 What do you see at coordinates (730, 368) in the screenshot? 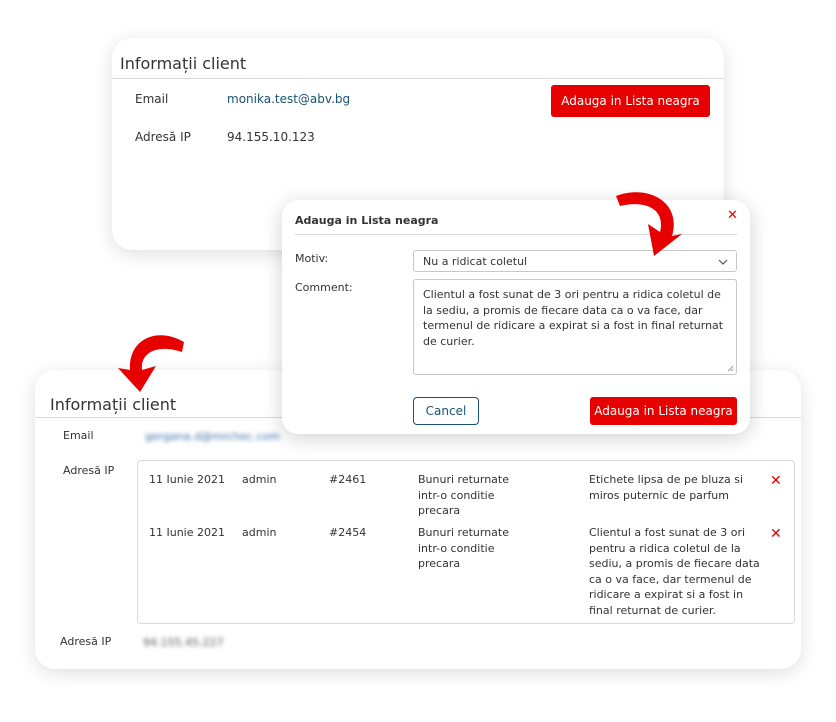
I see `resize-handle-icon` at bounding box center [730, 368].